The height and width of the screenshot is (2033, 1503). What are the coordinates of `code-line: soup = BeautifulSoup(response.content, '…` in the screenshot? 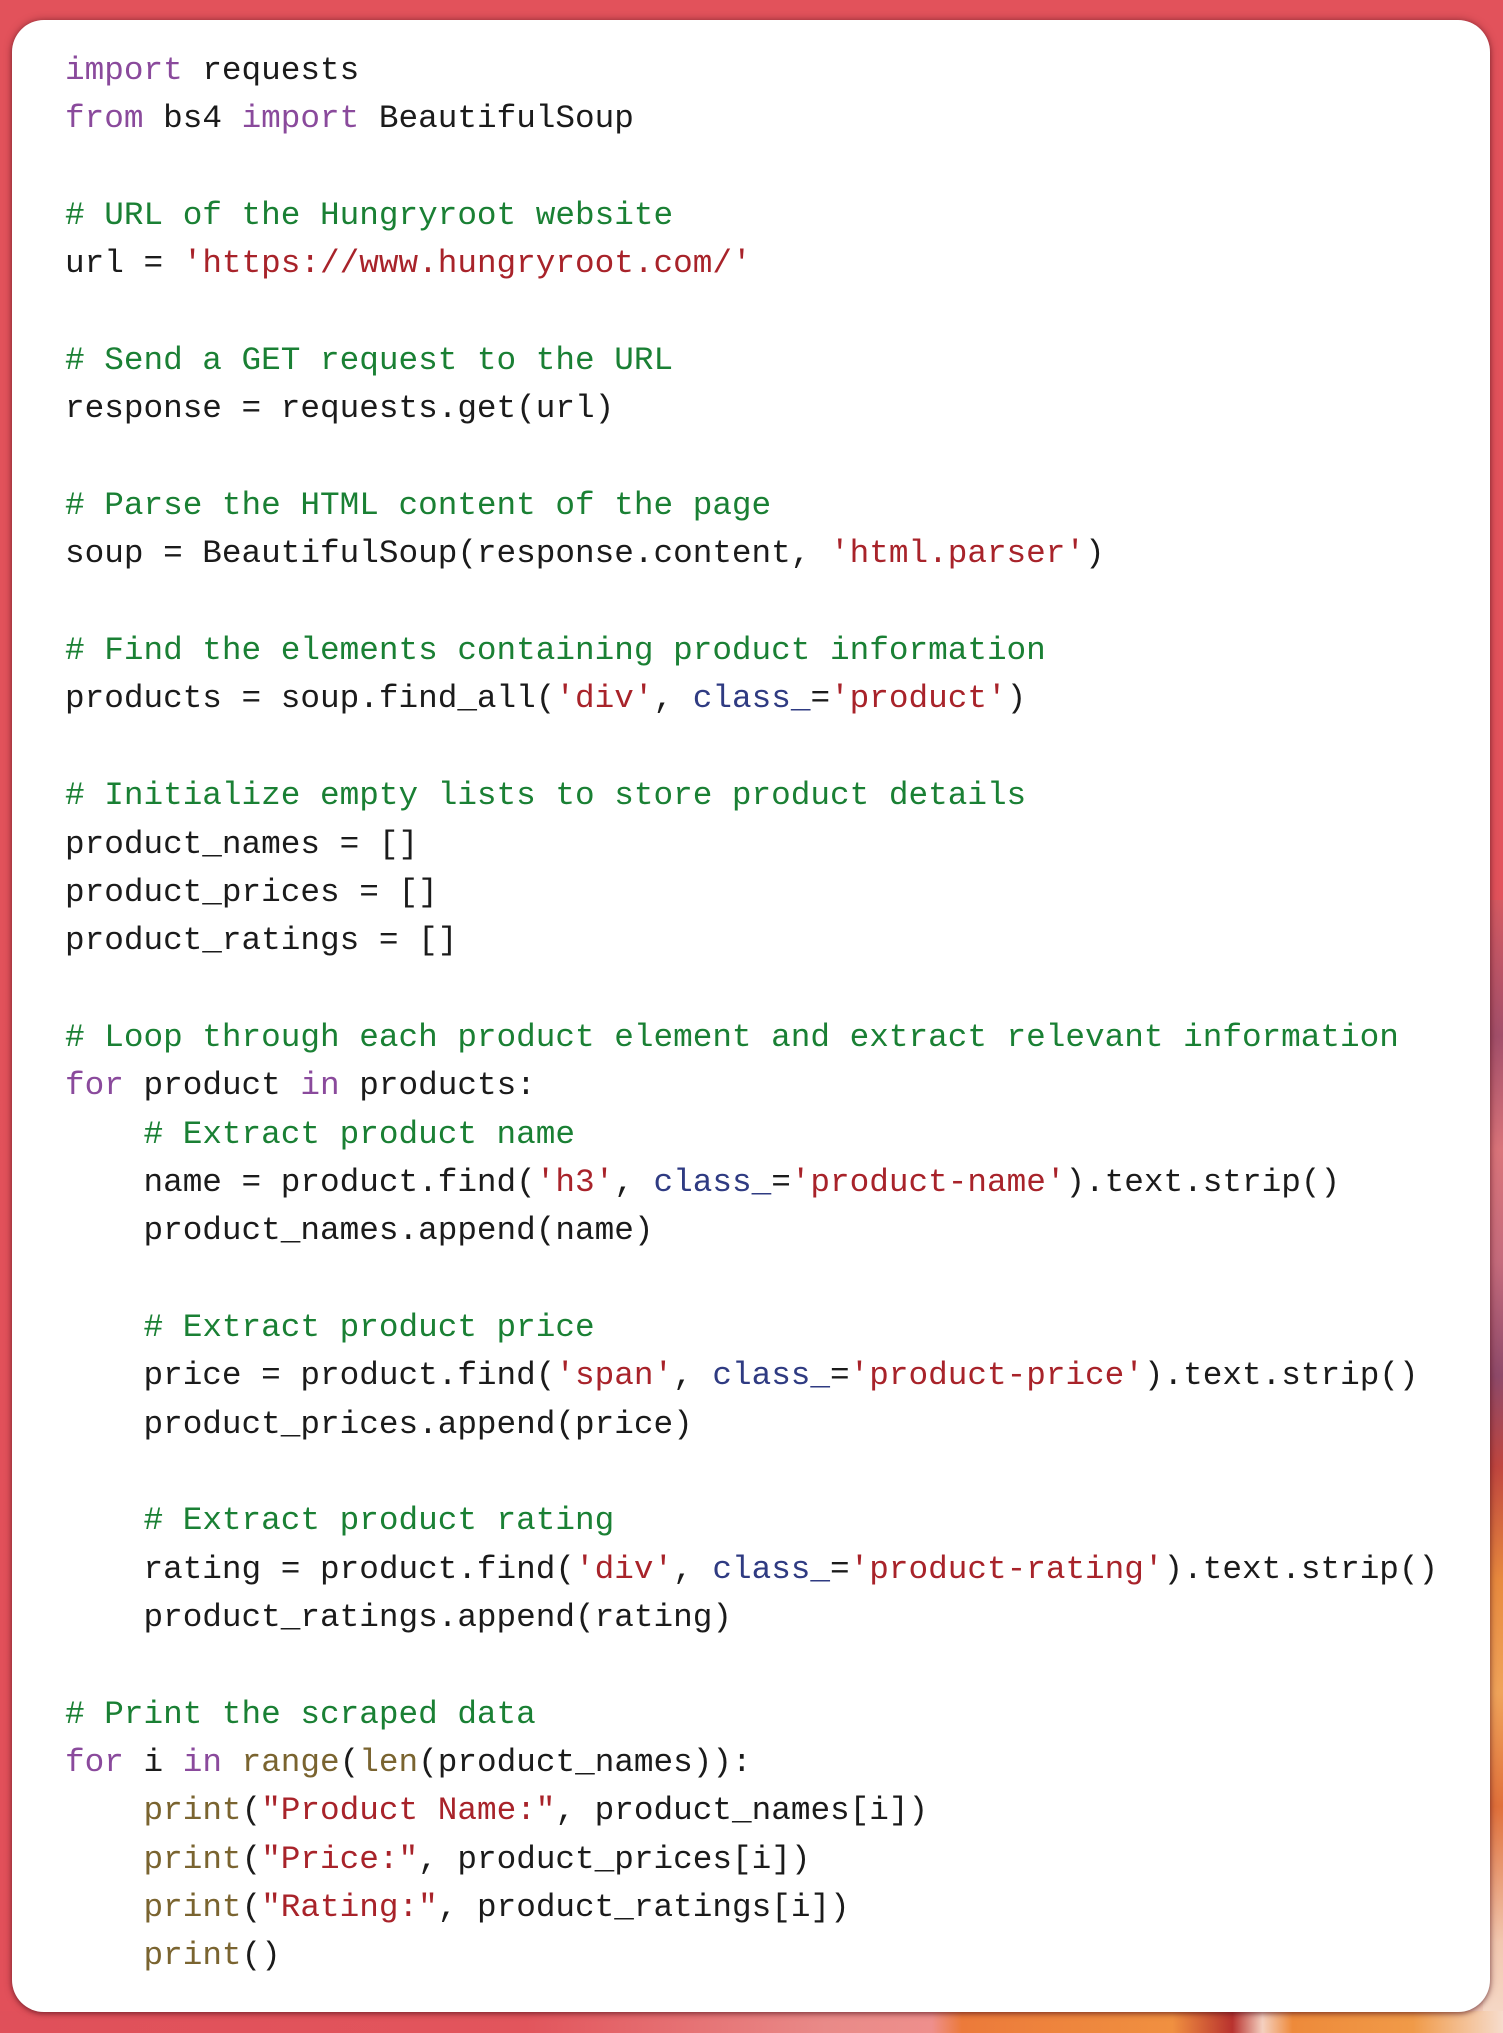 It's located at (777, 554).